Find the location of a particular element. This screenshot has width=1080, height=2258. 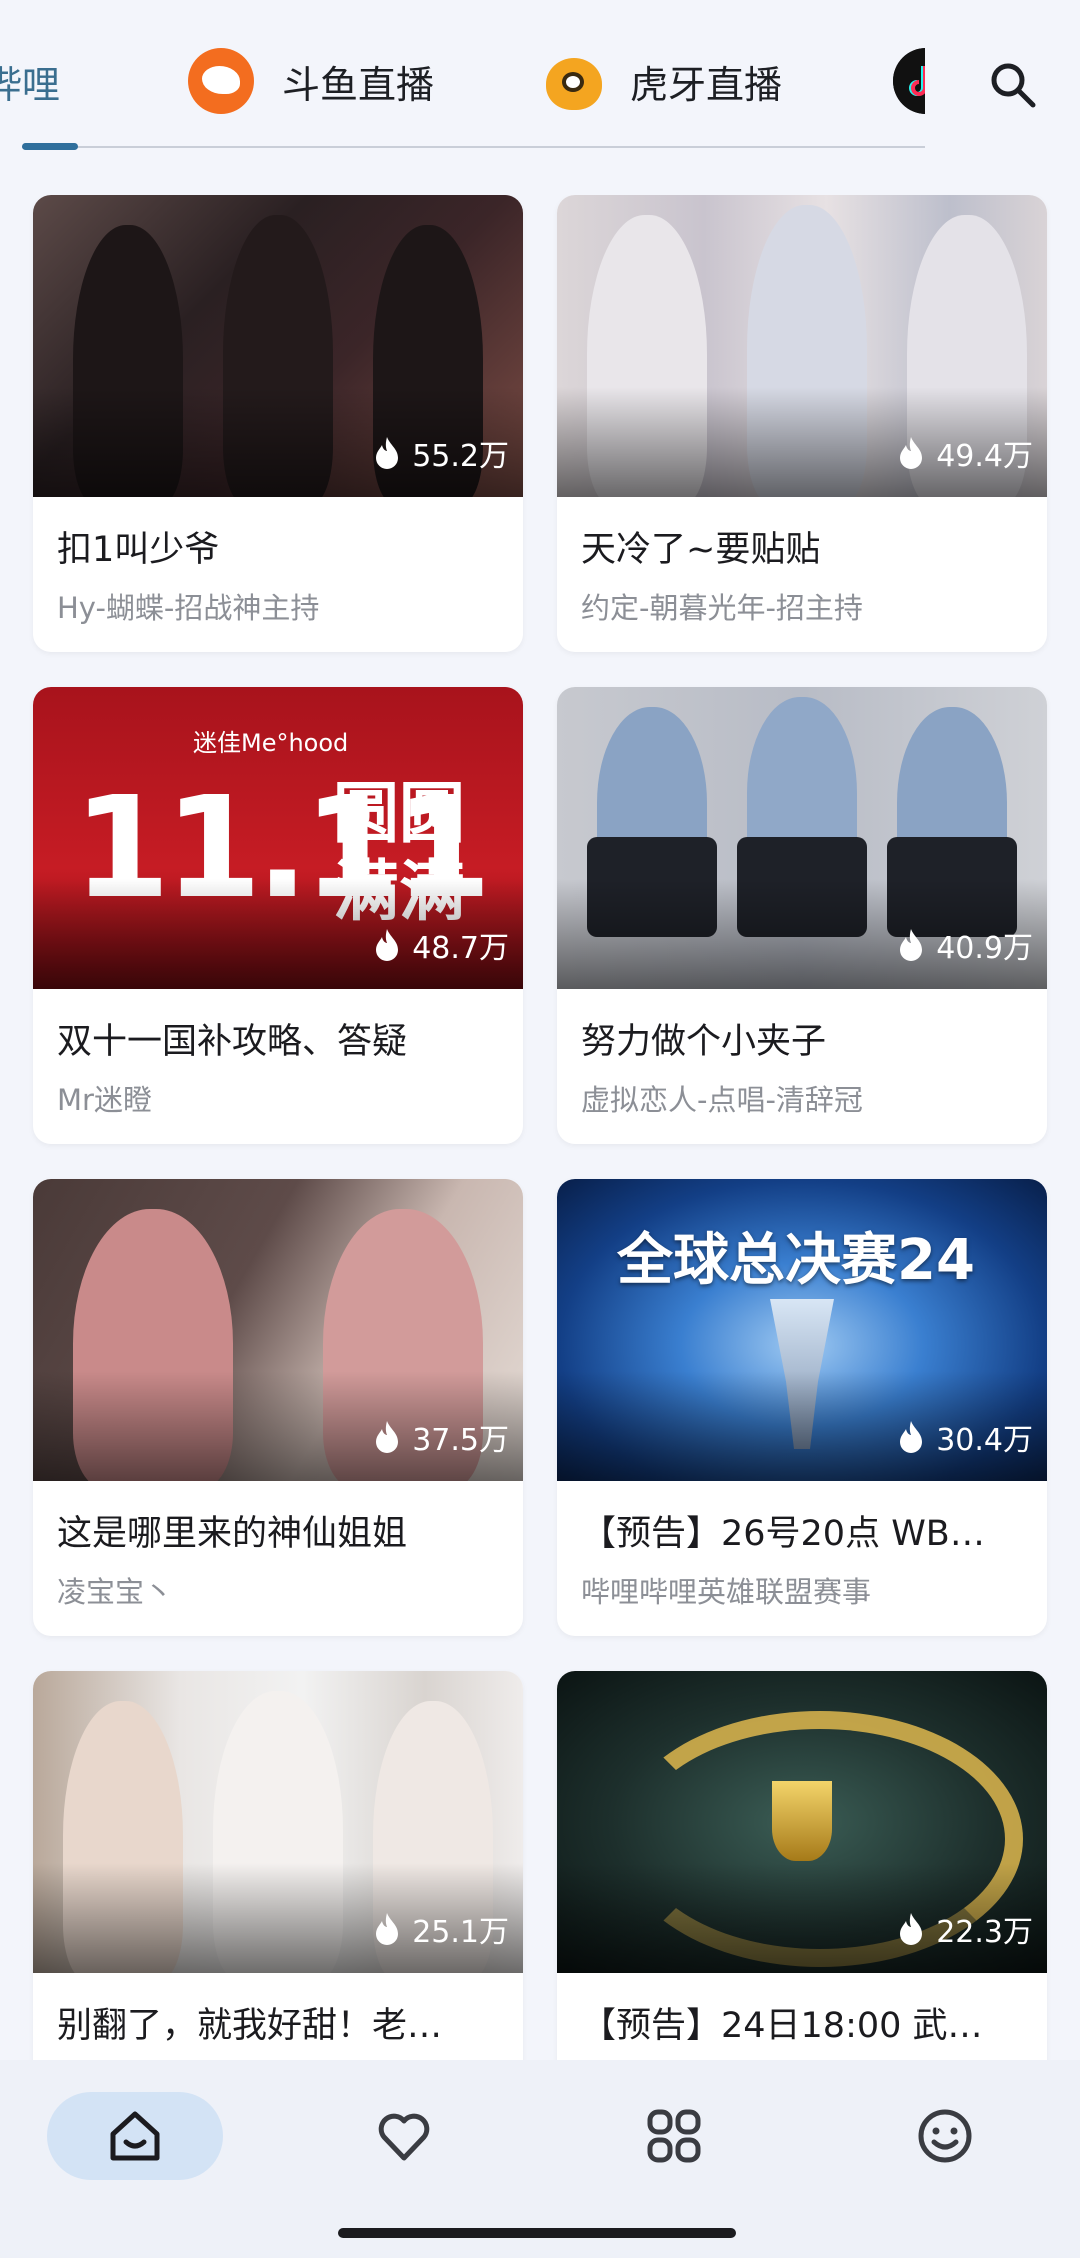

heart-icon is located at coordinates (404, 2137).